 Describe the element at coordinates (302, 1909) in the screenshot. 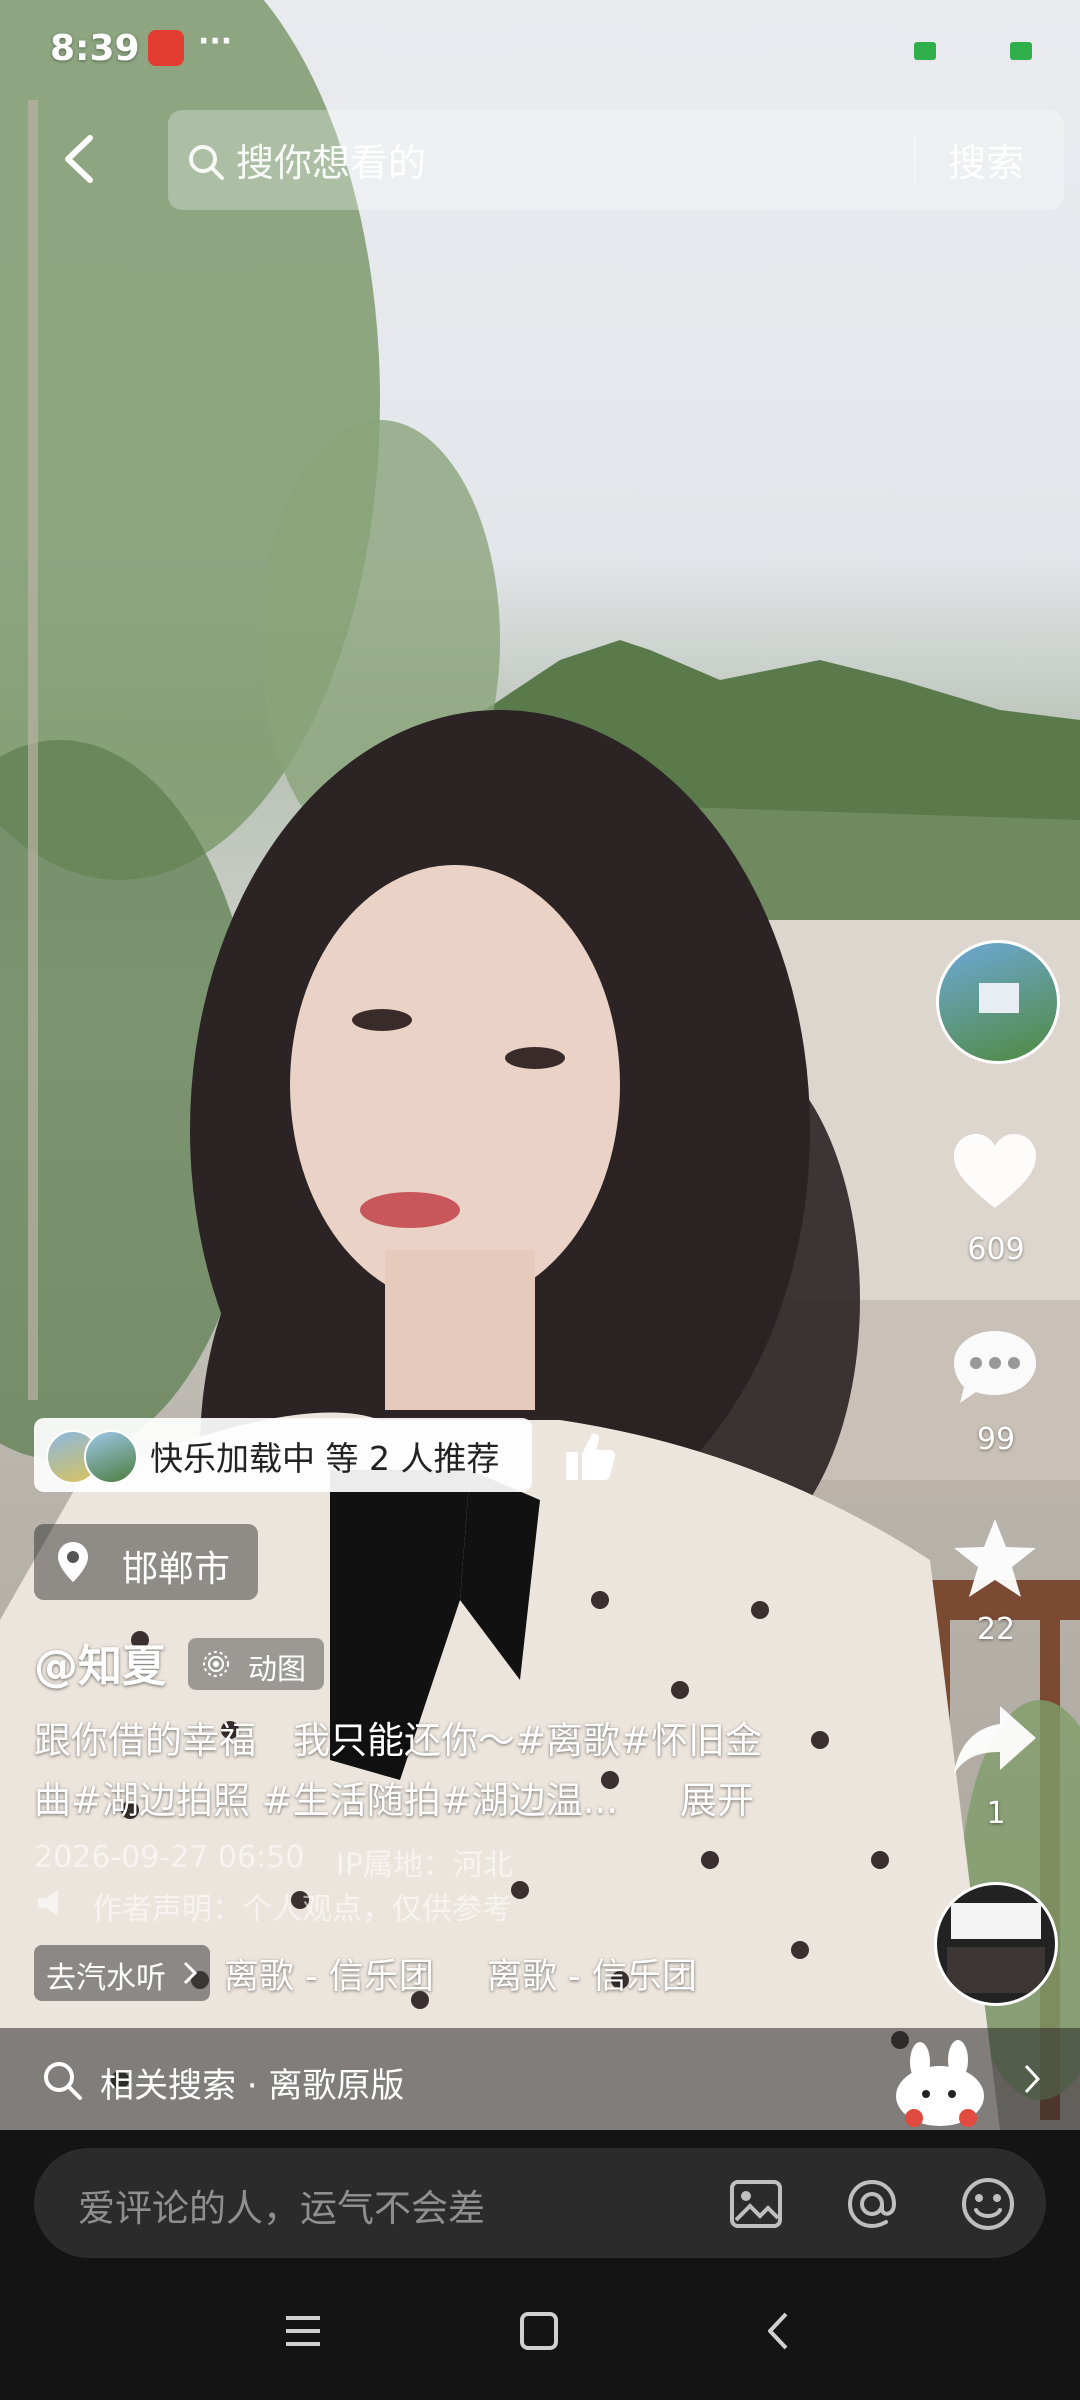

I see `author-declaration: 作者声明：个人观点，仅供参考` at that location.